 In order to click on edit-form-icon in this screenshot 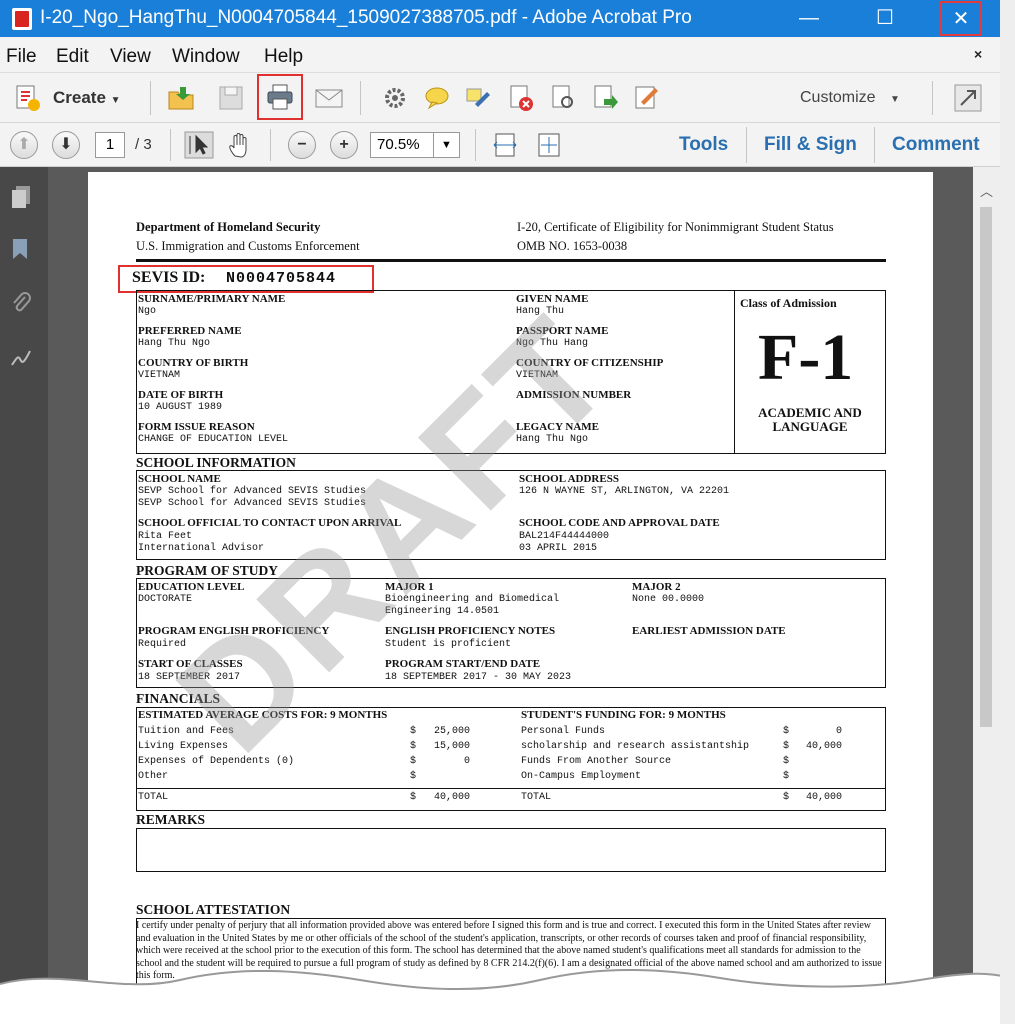, I will do `click(647, 98)`.